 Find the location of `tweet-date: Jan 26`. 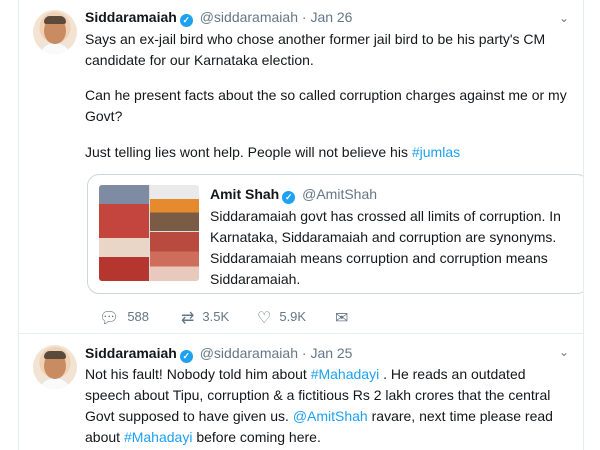

tweet-date: Jan 26 is located at coordinates (331, 17).